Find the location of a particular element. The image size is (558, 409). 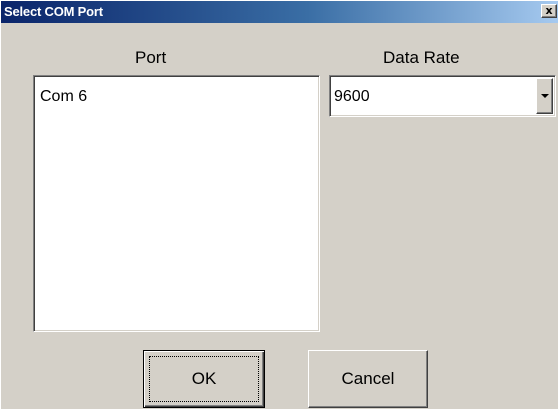

data-rate-value: 9600 is located at coordinates (352, 96).